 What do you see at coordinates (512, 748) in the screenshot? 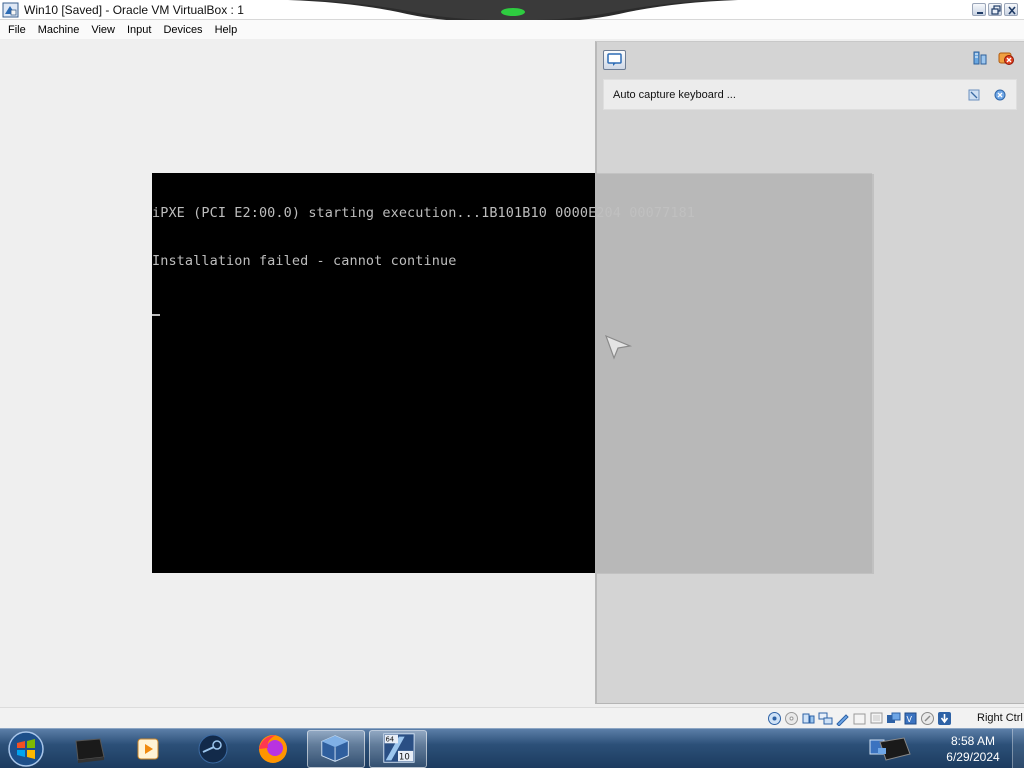
I see `taskbar: 64 10 8:58 AM 6/29/2024` at bounding box center [512, 748].